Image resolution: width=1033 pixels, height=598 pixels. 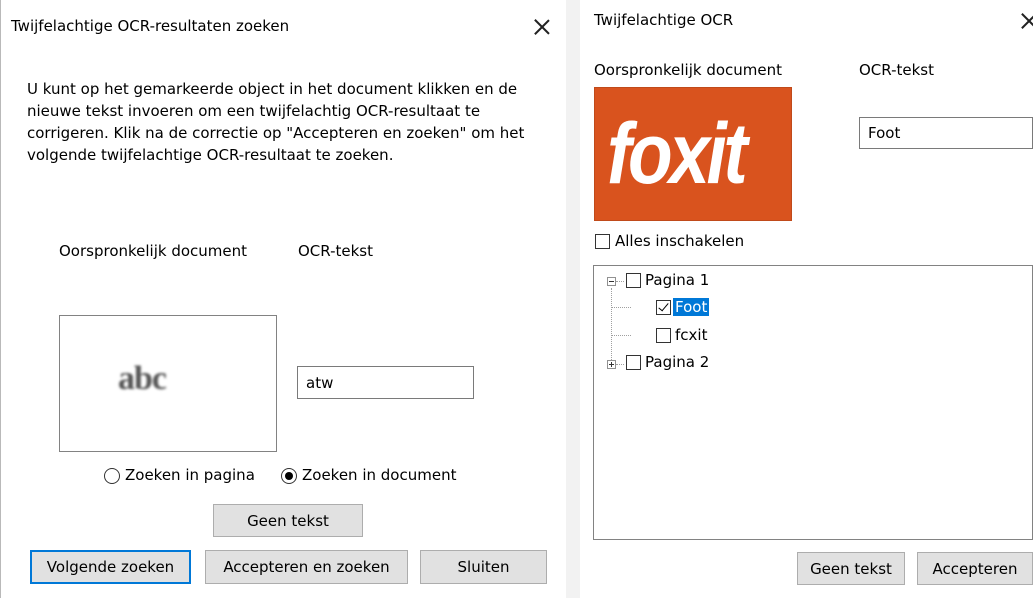 I want to click on expand-icon, so click(x=611, y=364).